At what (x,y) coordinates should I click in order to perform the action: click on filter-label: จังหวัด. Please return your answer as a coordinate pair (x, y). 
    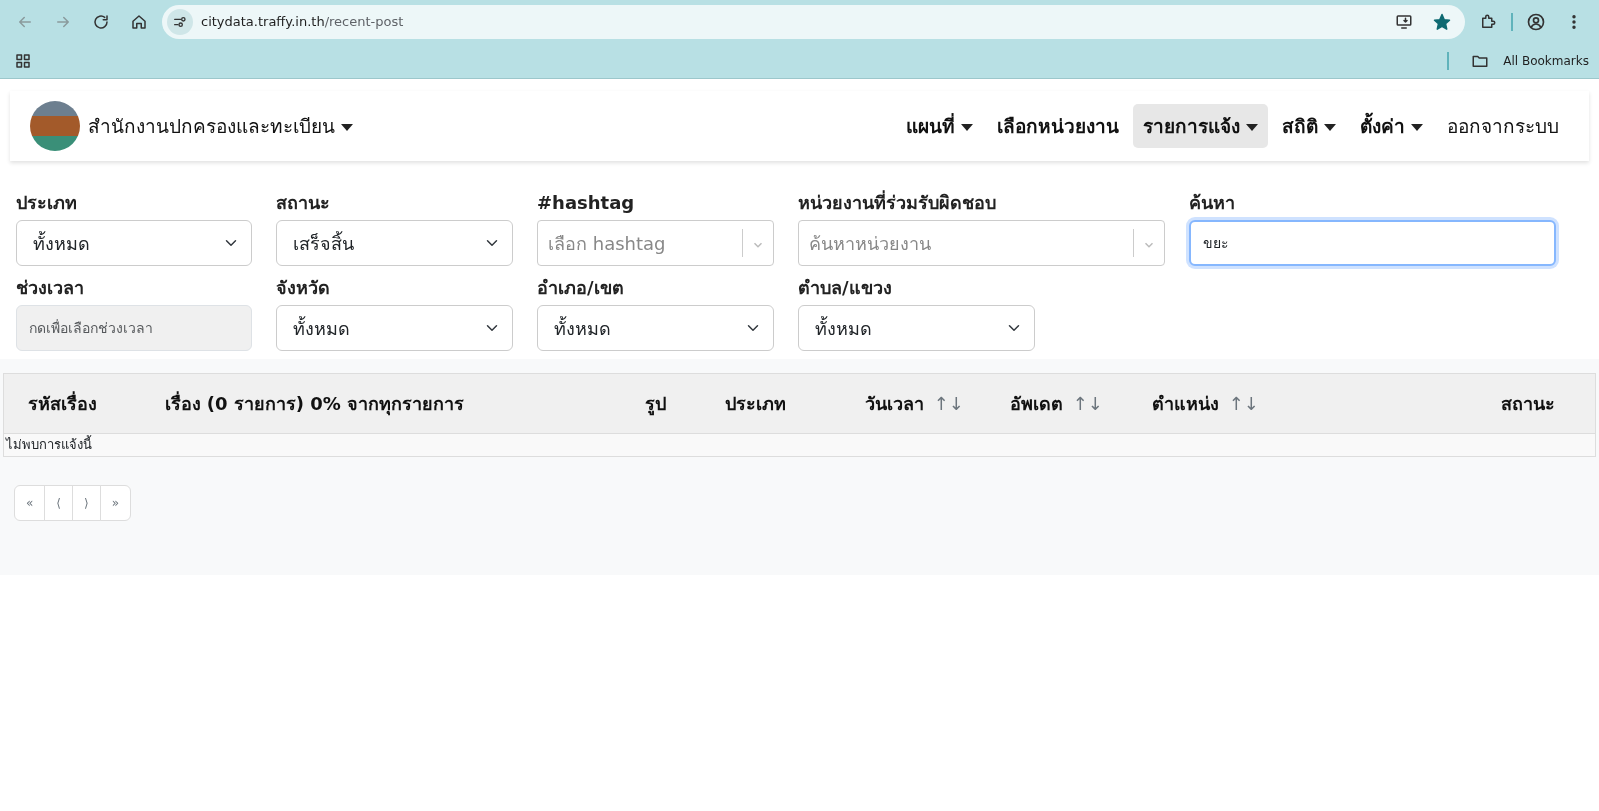
    Looking at the image, I should click on (303, 288).